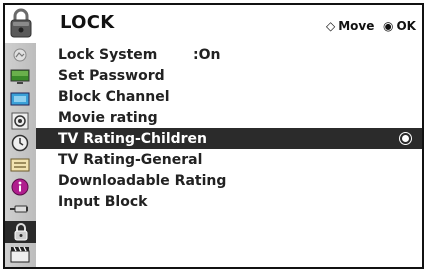 The width and height of the screenshot is (428, 271). What do you see at coordinates (20, 55) in the screenshot?
I see `picture-icon` at bounding box center [20, 55].